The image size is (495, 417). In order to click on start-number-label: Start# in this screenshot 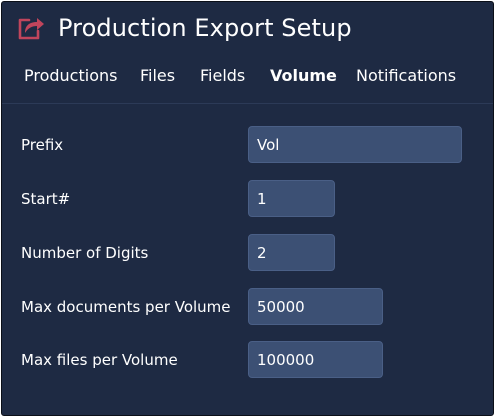, I will do `click(46, 199)`.